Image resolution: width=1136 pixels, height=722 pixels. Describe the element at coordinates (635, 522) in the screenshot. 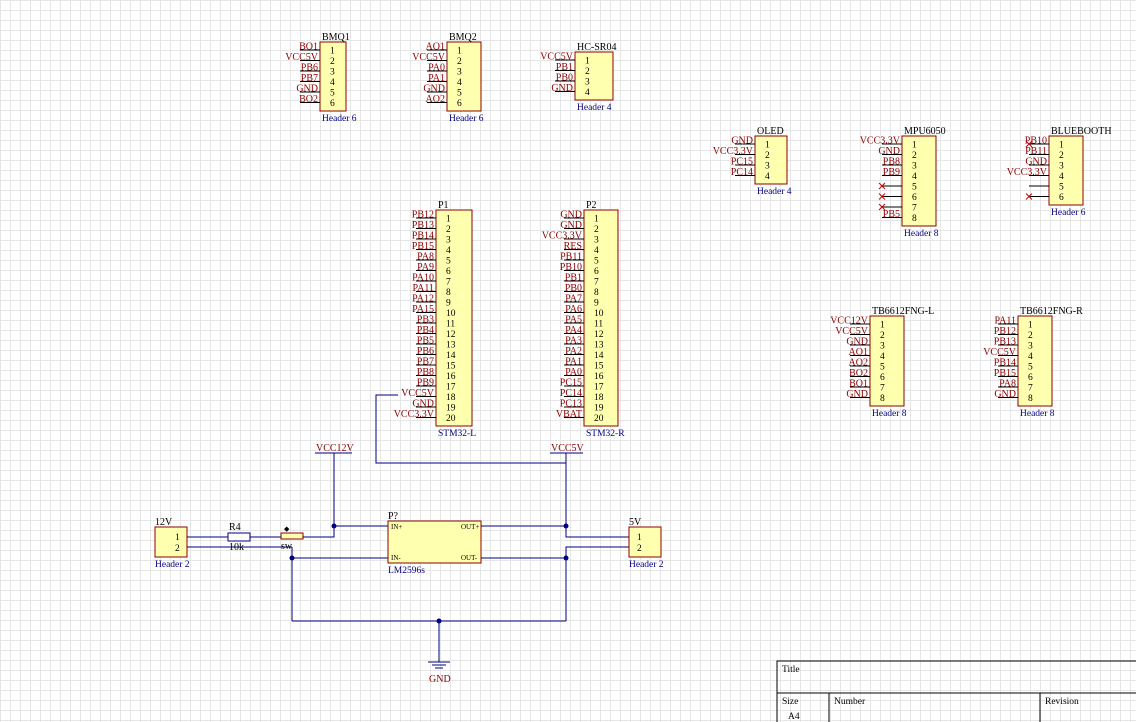

I see `connector-5v-designator: 5V` at that location.